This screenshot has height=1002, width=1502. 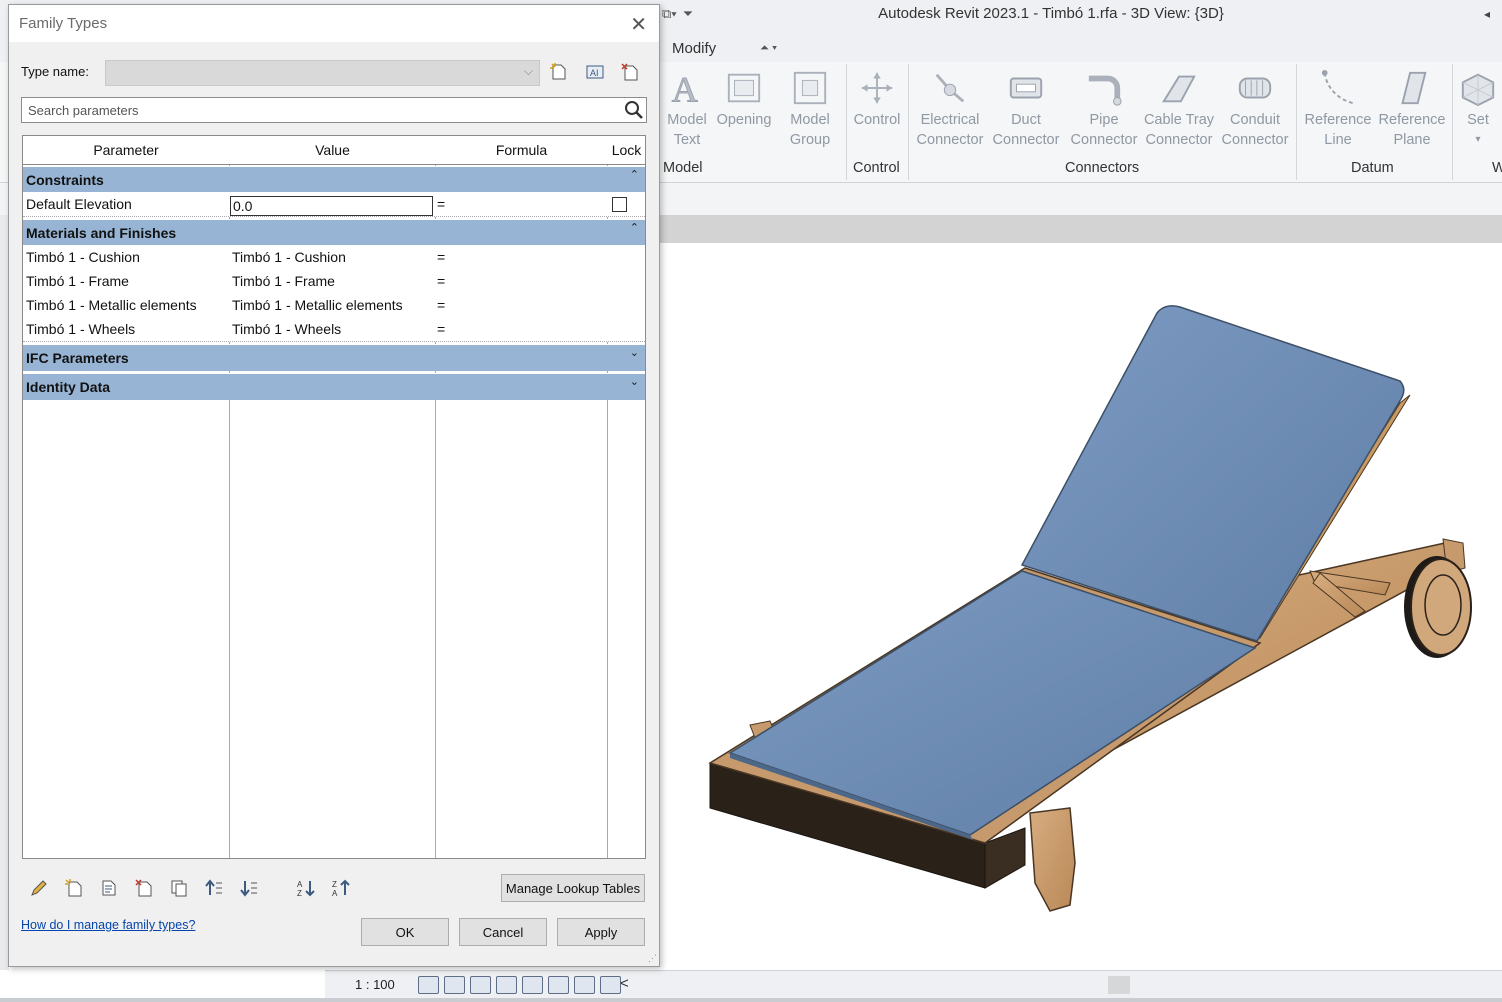 What do you see at coordinates (108, 925) in the screenshot?
I see `help-link: How do I manage family types?` at bounding box center [108, 925].